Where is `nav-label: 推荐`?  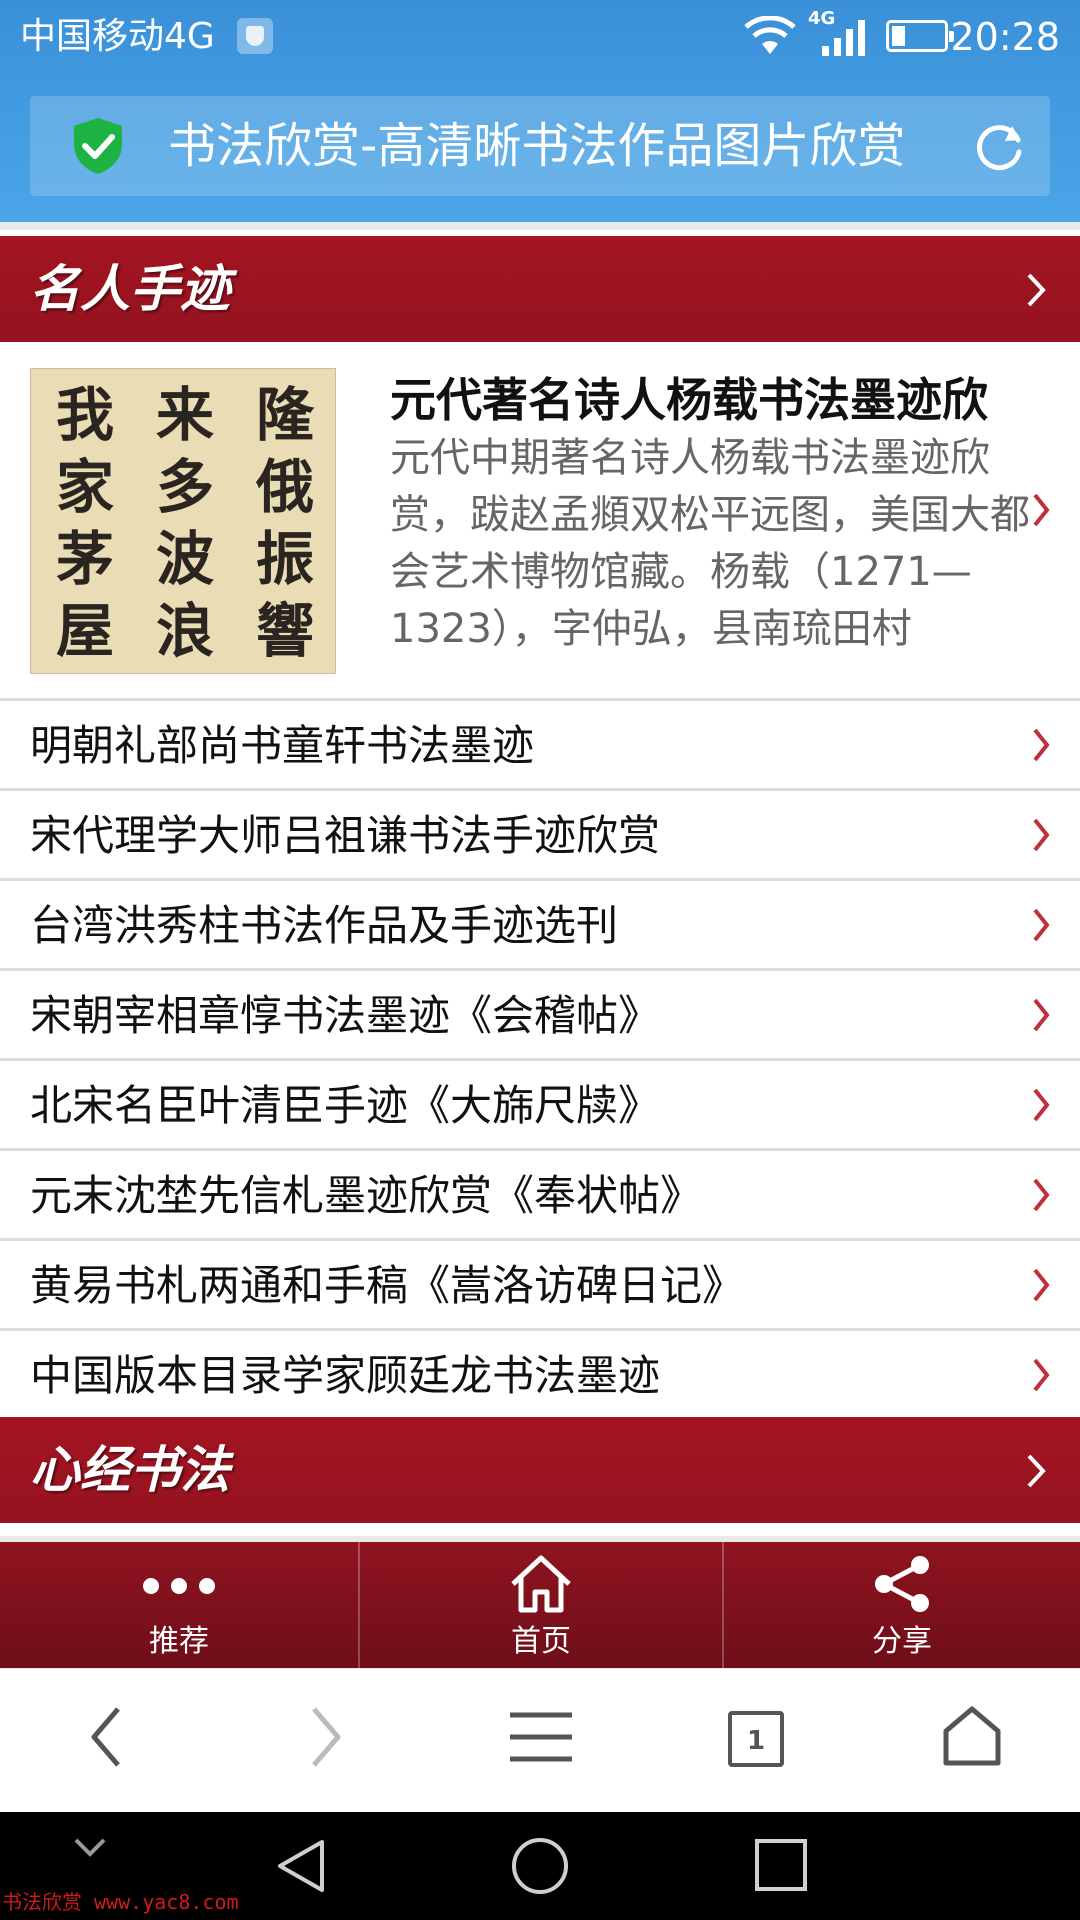 nav-label: 推荐 is located at coordinates (179, 1641).